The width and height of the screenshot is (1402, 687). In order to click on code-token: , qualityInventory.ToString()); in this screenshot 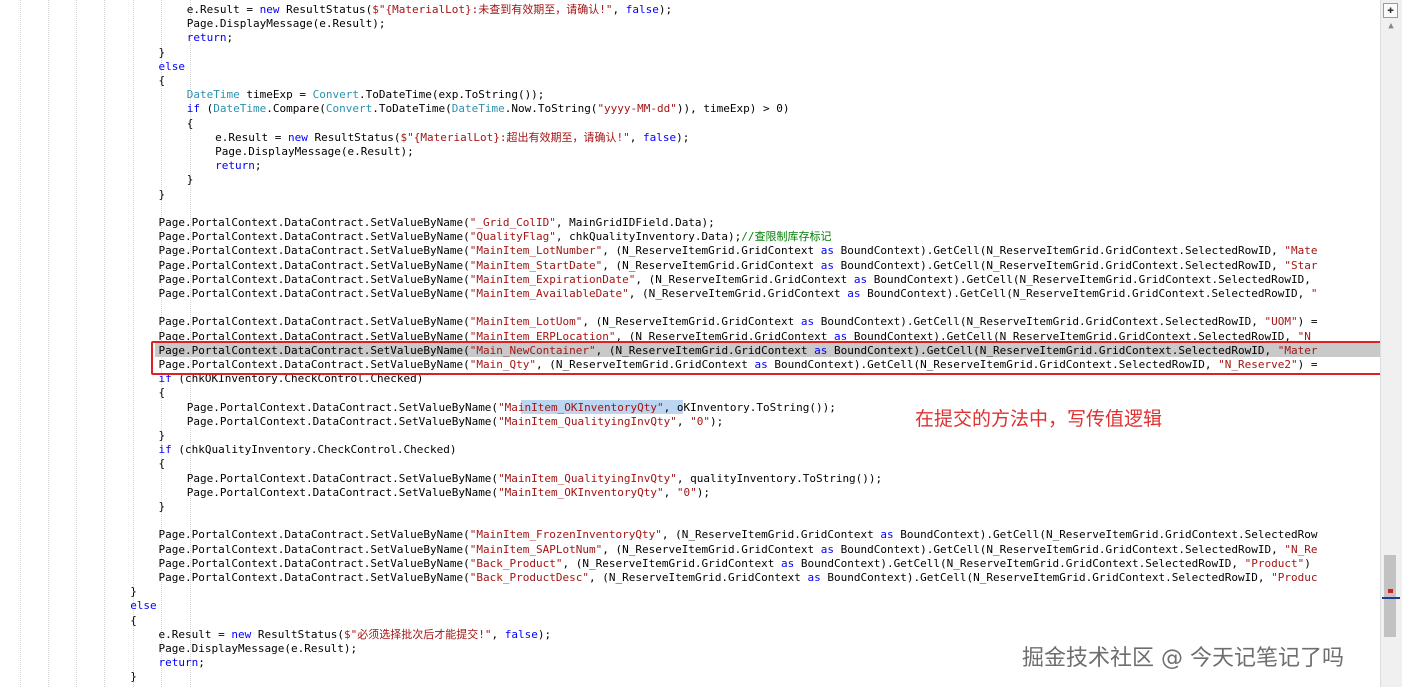, I will do `click(779, 478)`.